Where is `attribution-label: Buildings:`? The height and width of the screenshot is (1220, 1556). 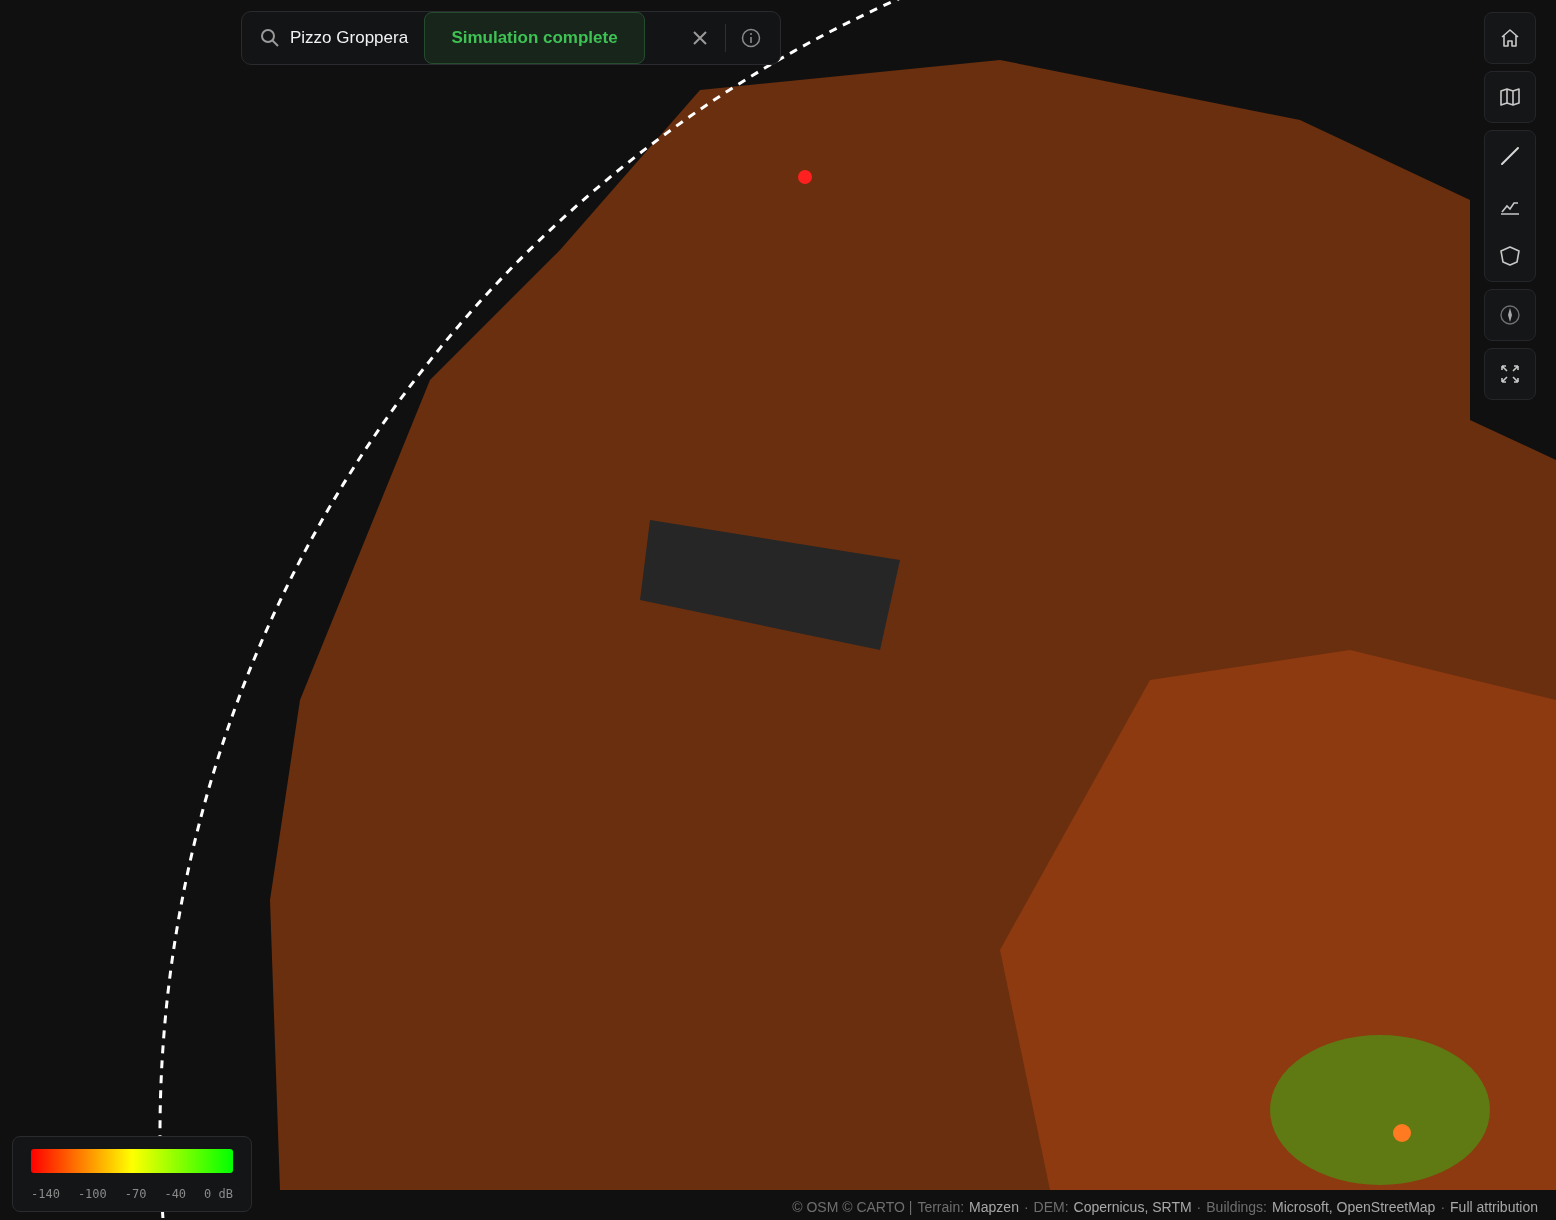 attribution-label: Buildings: is located at coordinates (1236, 1207).